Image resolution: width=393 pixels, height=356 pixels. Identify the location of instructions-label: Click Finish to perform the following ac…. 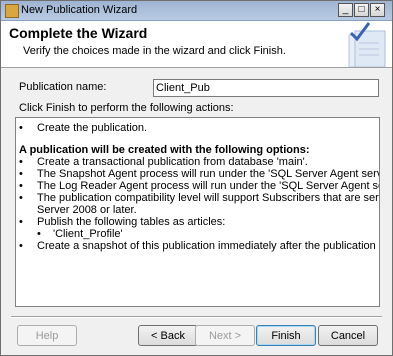
(126, 108).